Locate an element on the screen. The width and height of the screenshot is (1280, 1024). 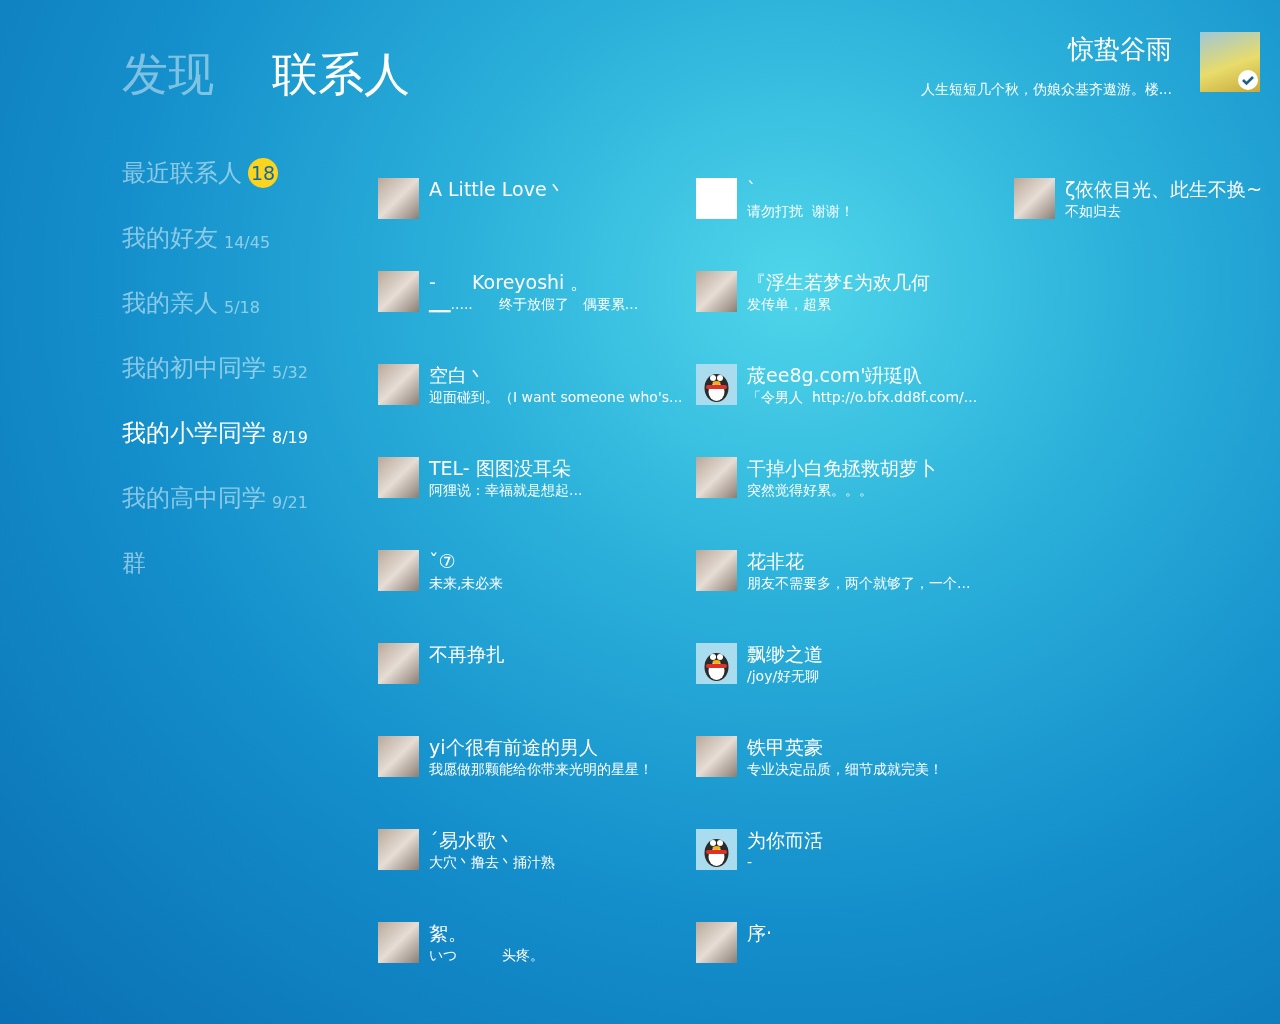
contact-status: 发传单，超累 is located at coordinates (789, 304).